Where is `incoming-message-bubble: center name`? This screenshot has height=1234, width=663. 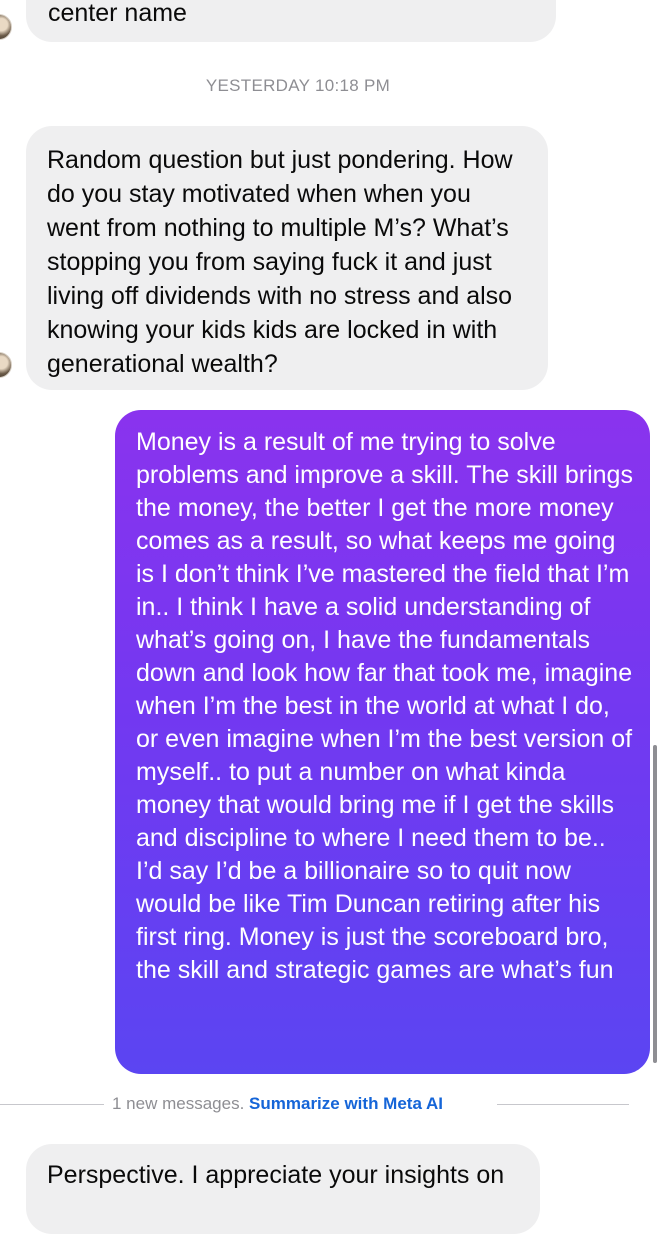
incoming-message-bubble: center name is located at coordinates (291, 21).